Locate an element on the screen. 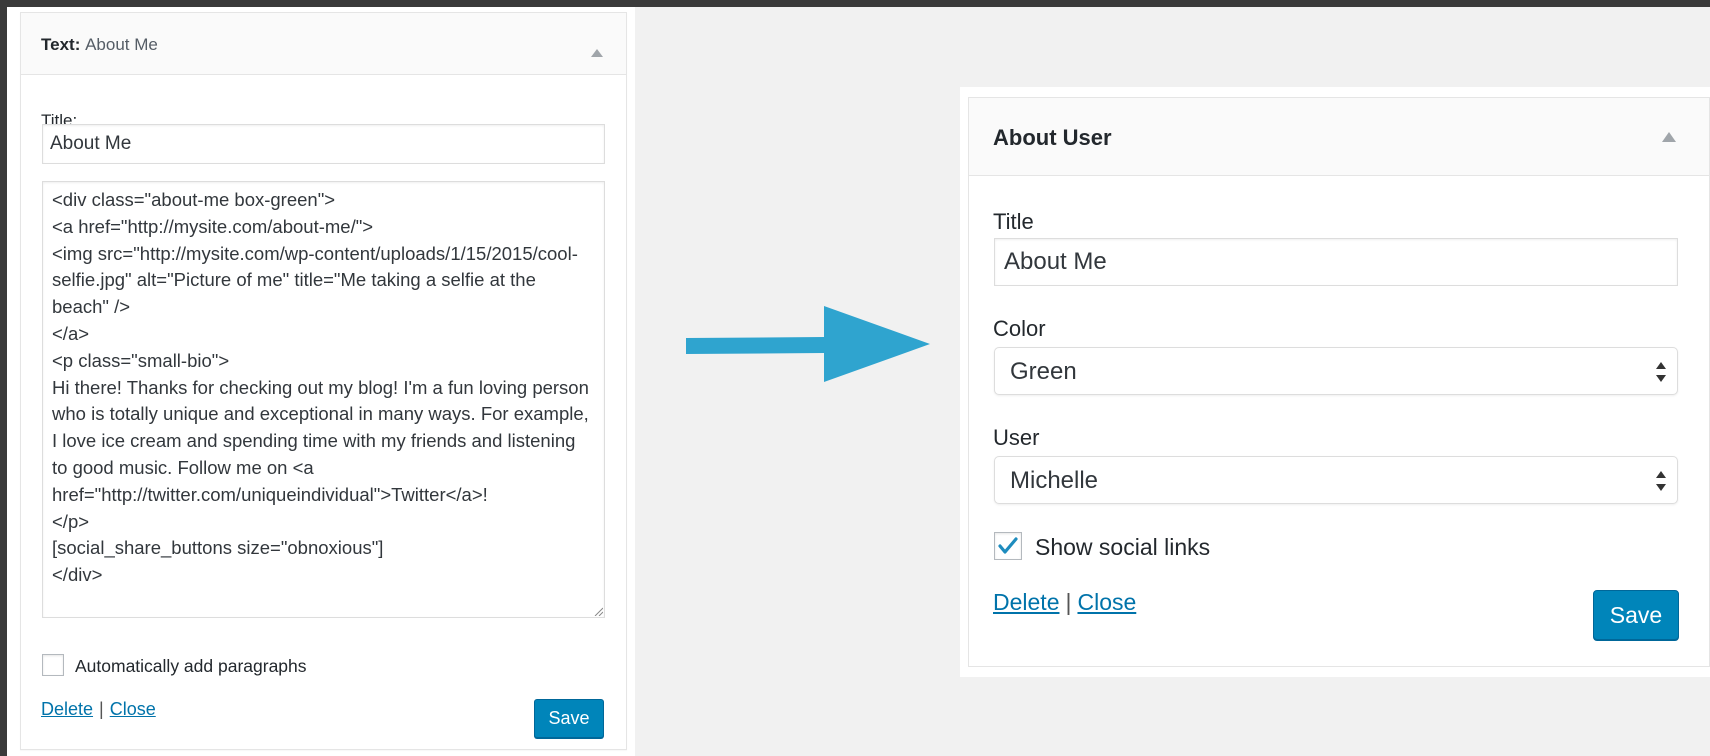 The width and height of the screenshot is (1710, 756). user-select: Michelle is located at coordinates (1336, 480).